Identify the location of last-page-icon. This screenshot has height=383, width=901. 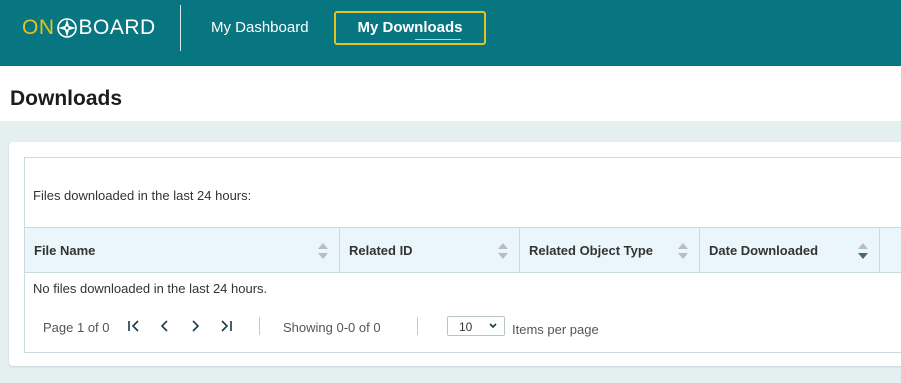
(226, 326).